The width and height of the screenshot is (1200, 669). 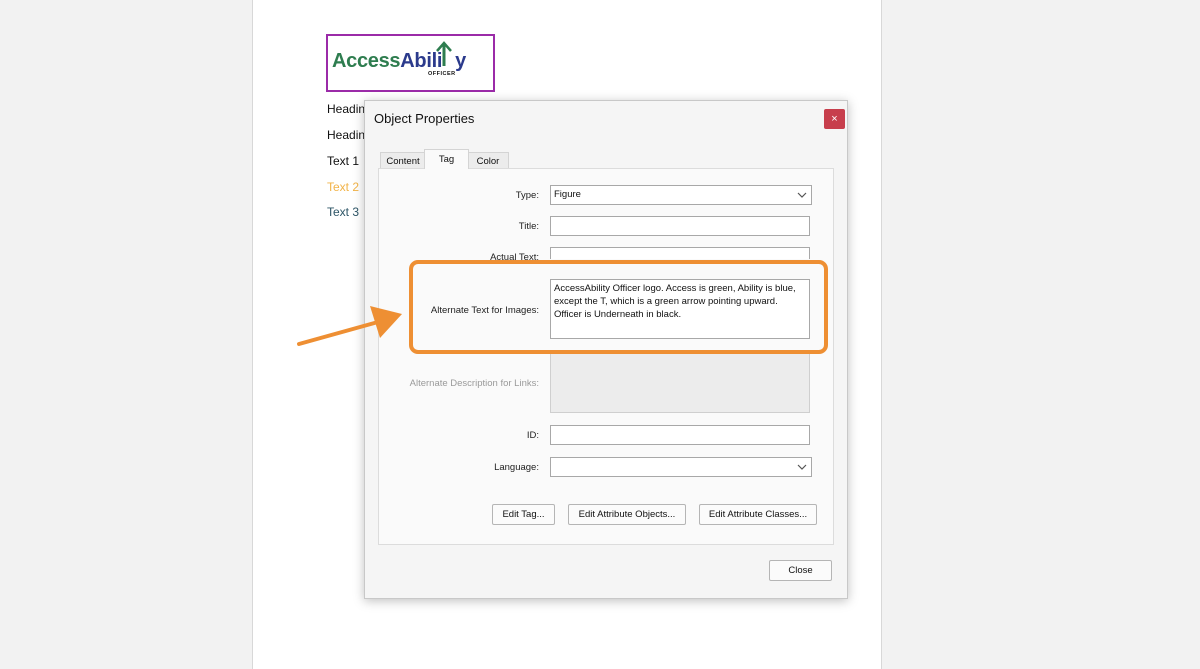 What do you see at coordinates (343, 161) in the screenshot?
I see `doc-text-1: Text 1` at bounding box center [343, 161].